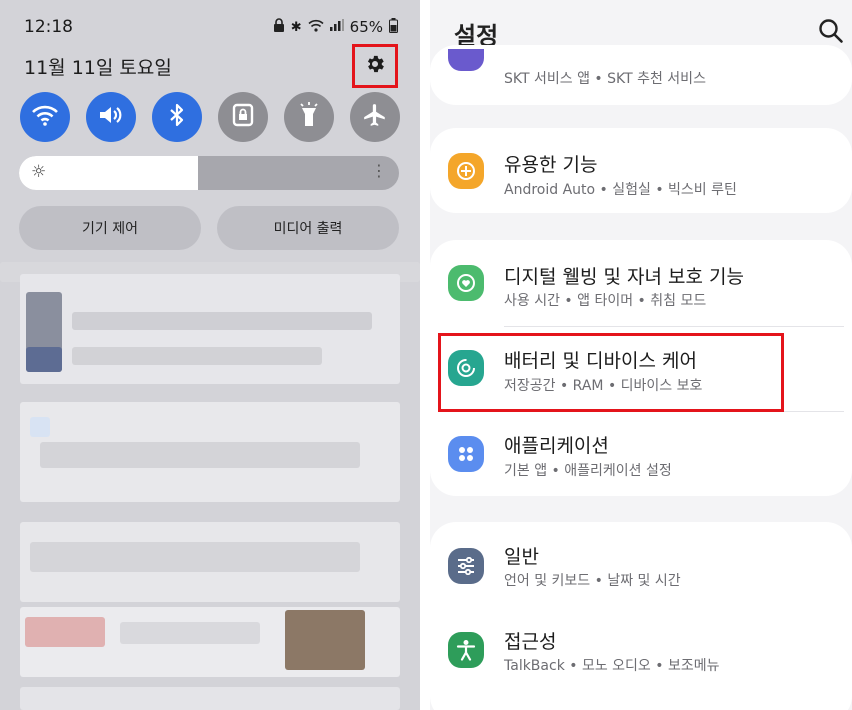 This screenshot has width=852, height=710. I want to click on settings-item-skt: SKT 서비스 앱 • SKT 추천 서비스, so click(641, 75).